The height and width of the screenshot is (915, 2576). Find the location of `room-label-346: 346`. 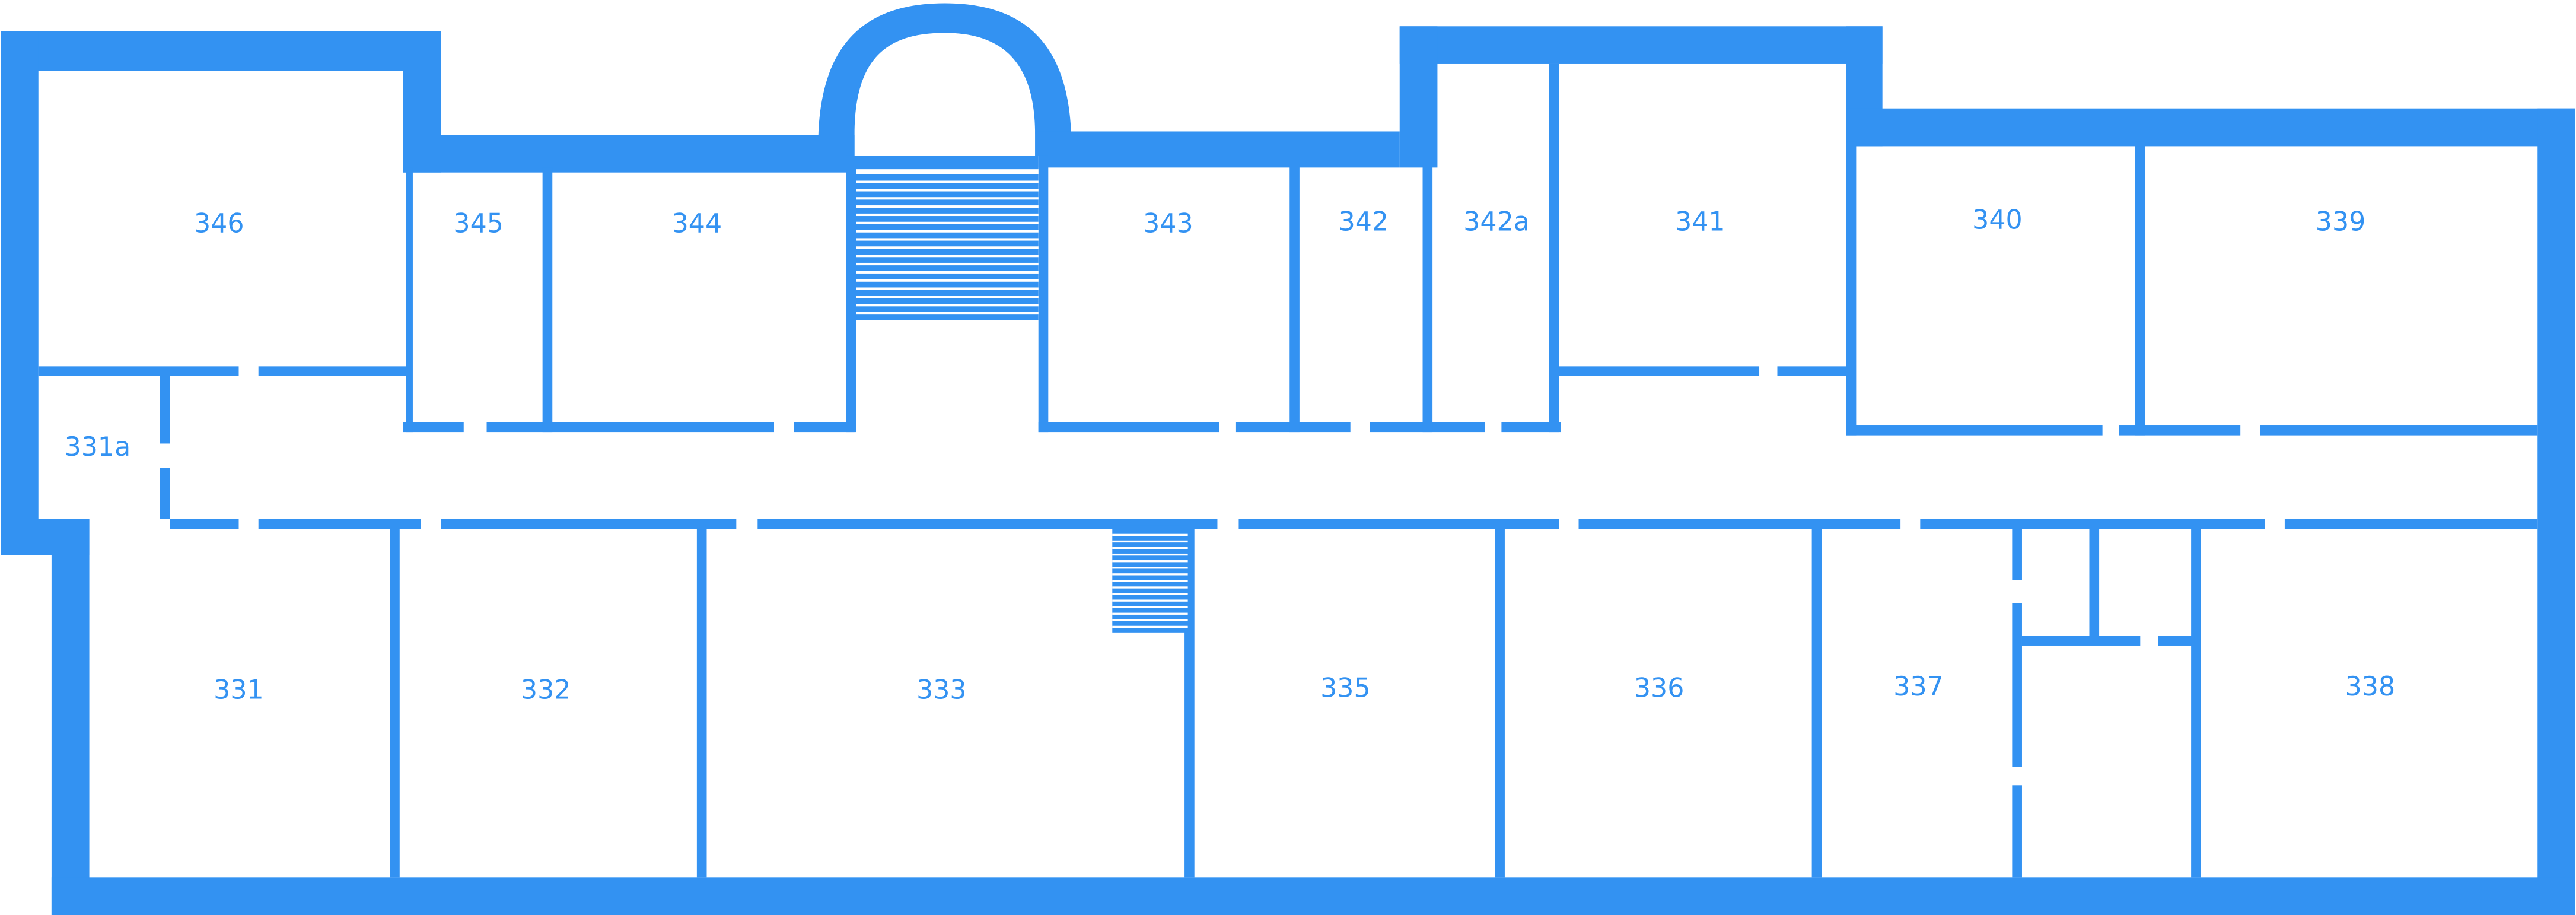

room-label-346: 346 is located at coordinates (219, 223).